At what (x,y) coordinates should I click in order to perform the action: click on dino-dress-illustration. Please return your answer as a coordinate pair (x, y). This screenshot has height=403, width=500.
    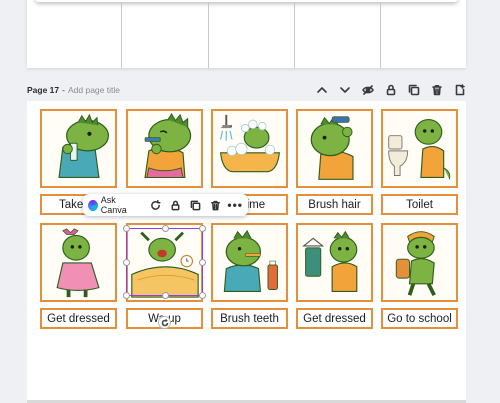
    Looking at the image, I should click on (78, 263).